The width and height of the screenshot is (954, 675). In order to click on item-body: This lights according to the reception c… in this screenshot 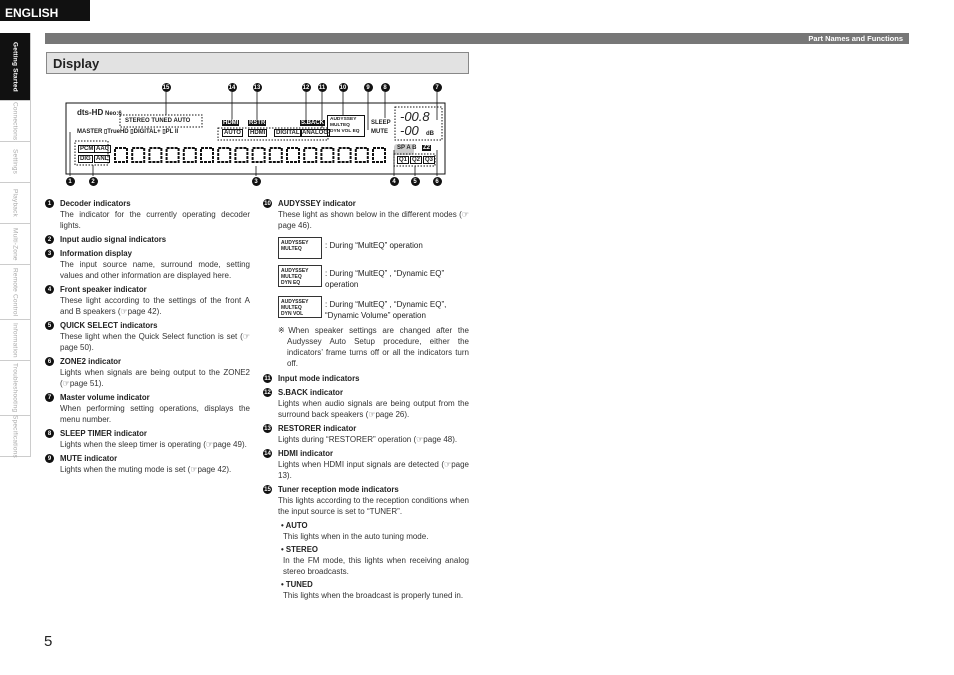, I will do `click(373, 506)`.